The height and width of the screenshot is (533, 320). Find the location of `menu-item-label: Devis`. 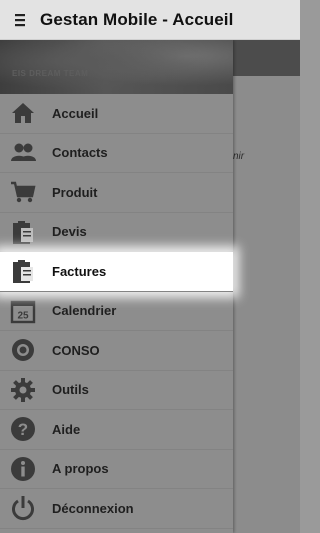

menu-item-label: Devis is located at coordinates (69, 232).